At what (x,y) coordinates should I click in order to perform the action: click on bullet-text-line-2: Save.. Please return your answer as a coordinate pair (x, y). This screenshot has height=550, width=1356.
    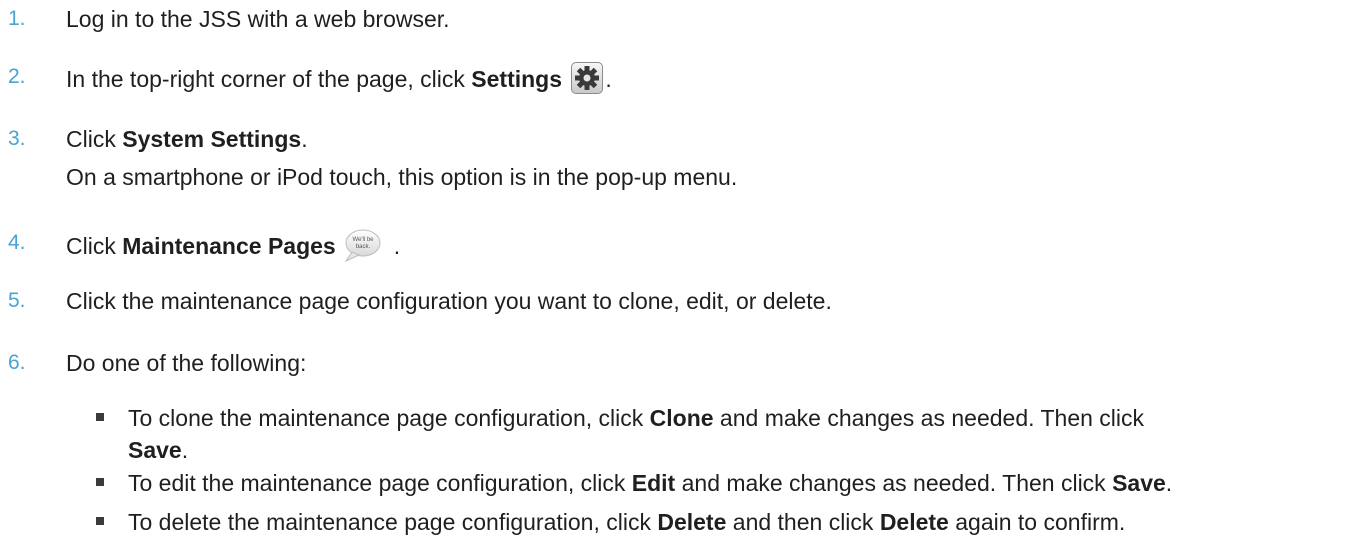
    Looking at the image, I should click on (158, 450).